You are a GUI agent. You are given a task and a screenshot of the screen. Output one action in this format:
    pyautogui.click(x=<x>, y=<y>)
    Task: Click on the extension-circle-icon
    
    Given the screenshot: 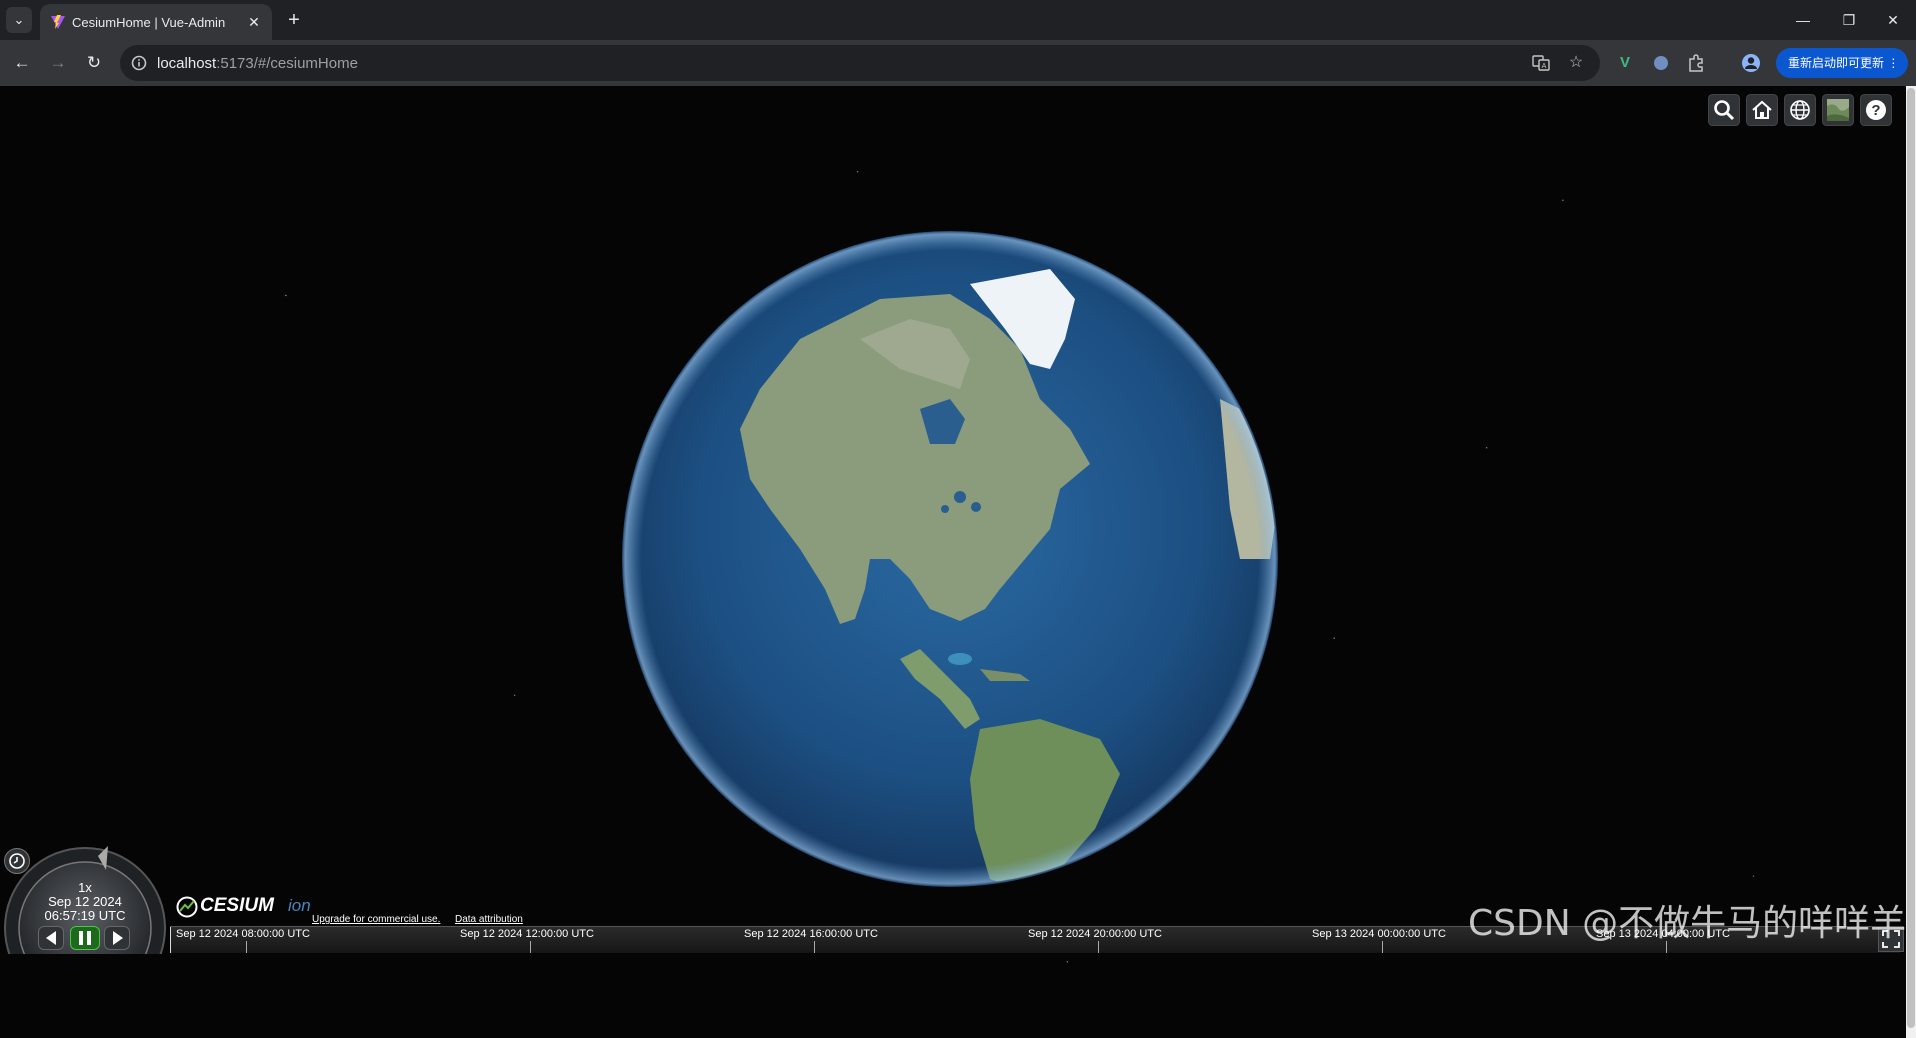 What is the action you would take?
    pyautogui.click(x=1661, y=63)
    